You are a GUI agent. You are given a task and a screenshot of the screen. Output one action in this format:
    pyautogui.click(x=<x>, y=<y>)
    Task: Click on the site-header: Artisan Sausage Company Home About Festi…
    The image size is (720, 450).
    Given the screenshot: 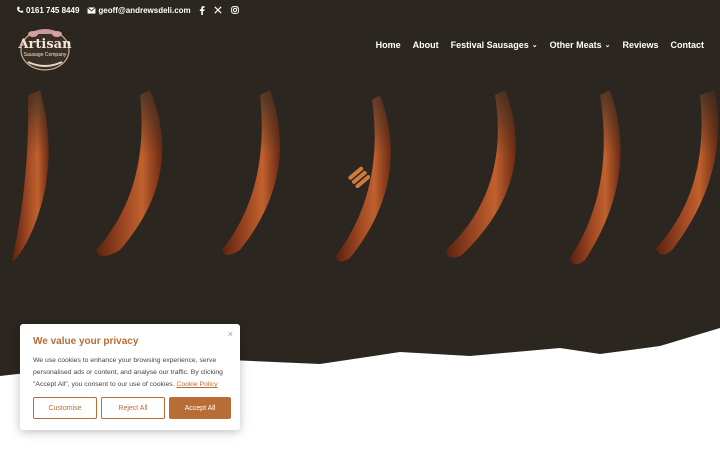 What is the action you would take?
    pyautogui.click(x=360, y=50)
    